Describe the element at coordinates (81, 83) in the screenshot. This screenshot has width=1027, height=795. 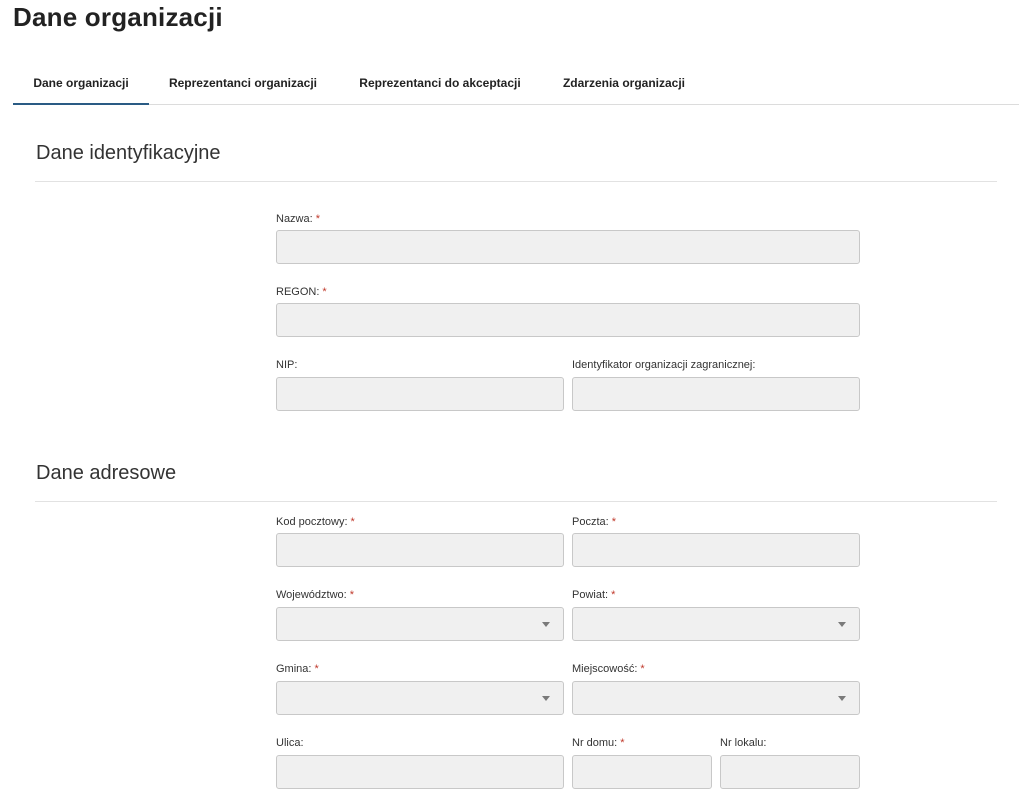
I see `tab-dane-organizacji: Dane organizacji` at that location.